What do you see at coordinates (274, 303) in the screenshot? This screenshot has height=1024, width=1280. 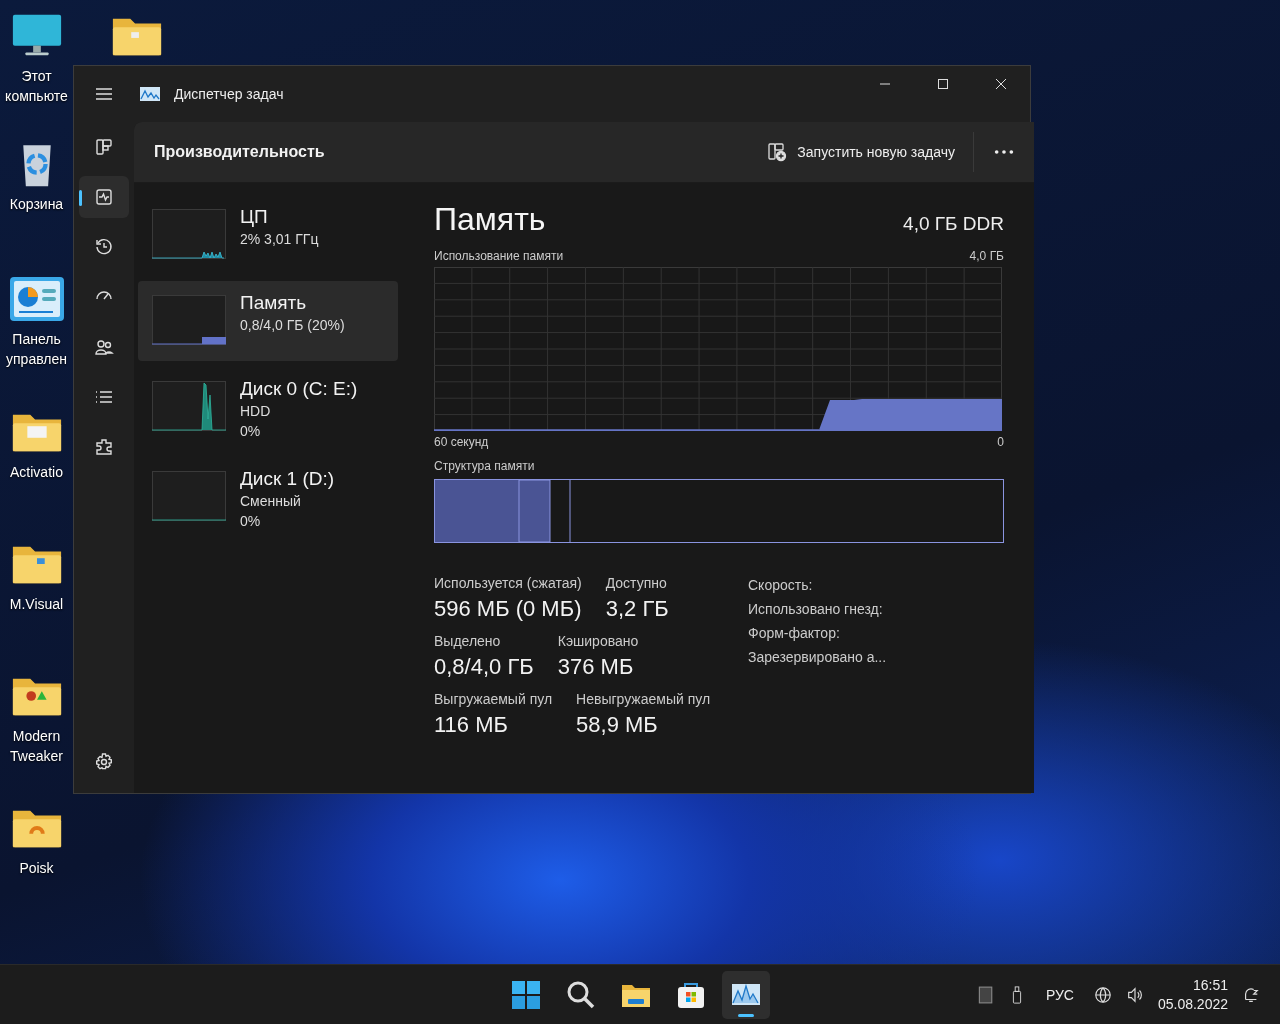 I see `device-name: Память` at bounding box center [274, 303].